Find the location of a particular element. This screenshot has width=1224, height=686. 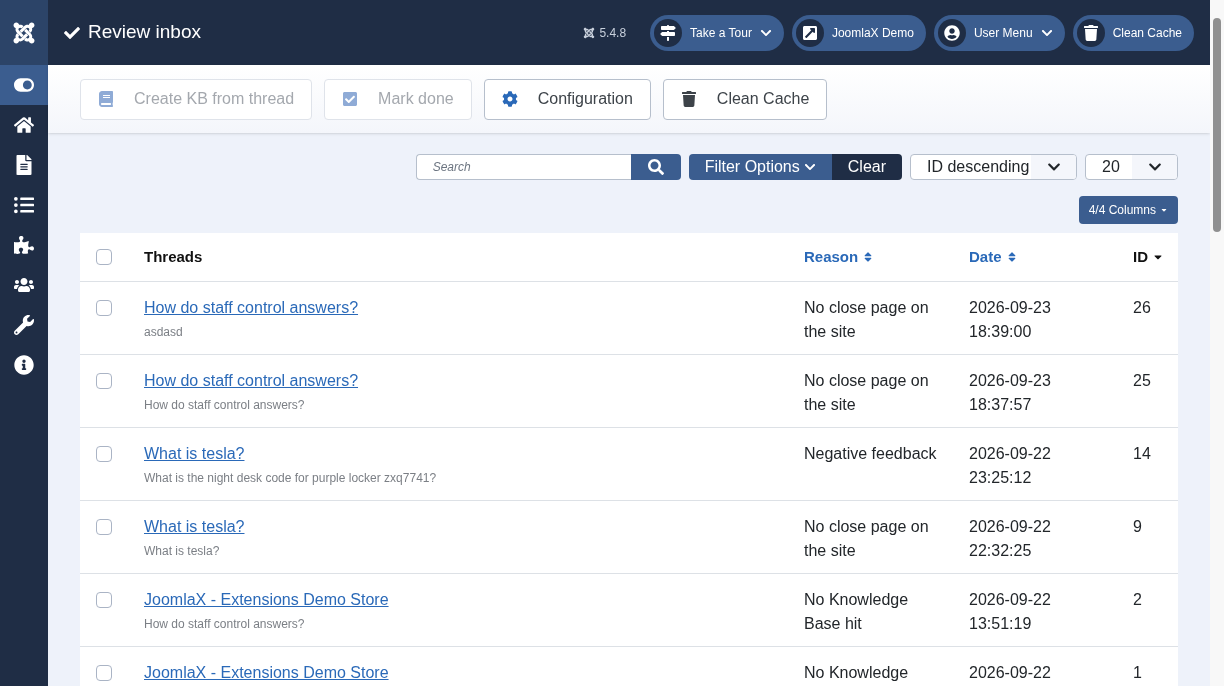

time-text: 23:25:12 is located at coordinates (1000, 478).